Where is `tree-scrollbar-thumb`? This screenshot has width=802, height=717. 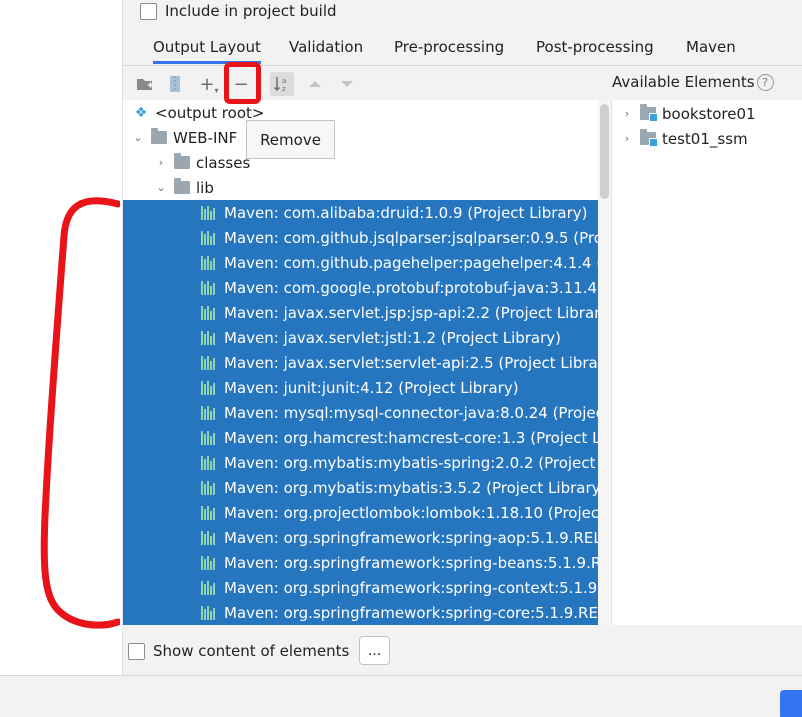 tree-scrollbar-thumb is located at coordinates (604, 151).